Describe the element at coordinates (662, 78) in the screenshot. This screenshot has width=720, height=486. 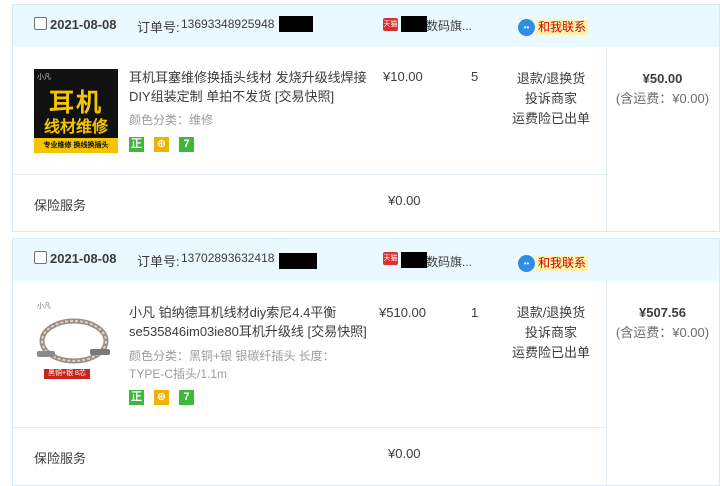
I see `total-amount: ¥50.00` at that location.